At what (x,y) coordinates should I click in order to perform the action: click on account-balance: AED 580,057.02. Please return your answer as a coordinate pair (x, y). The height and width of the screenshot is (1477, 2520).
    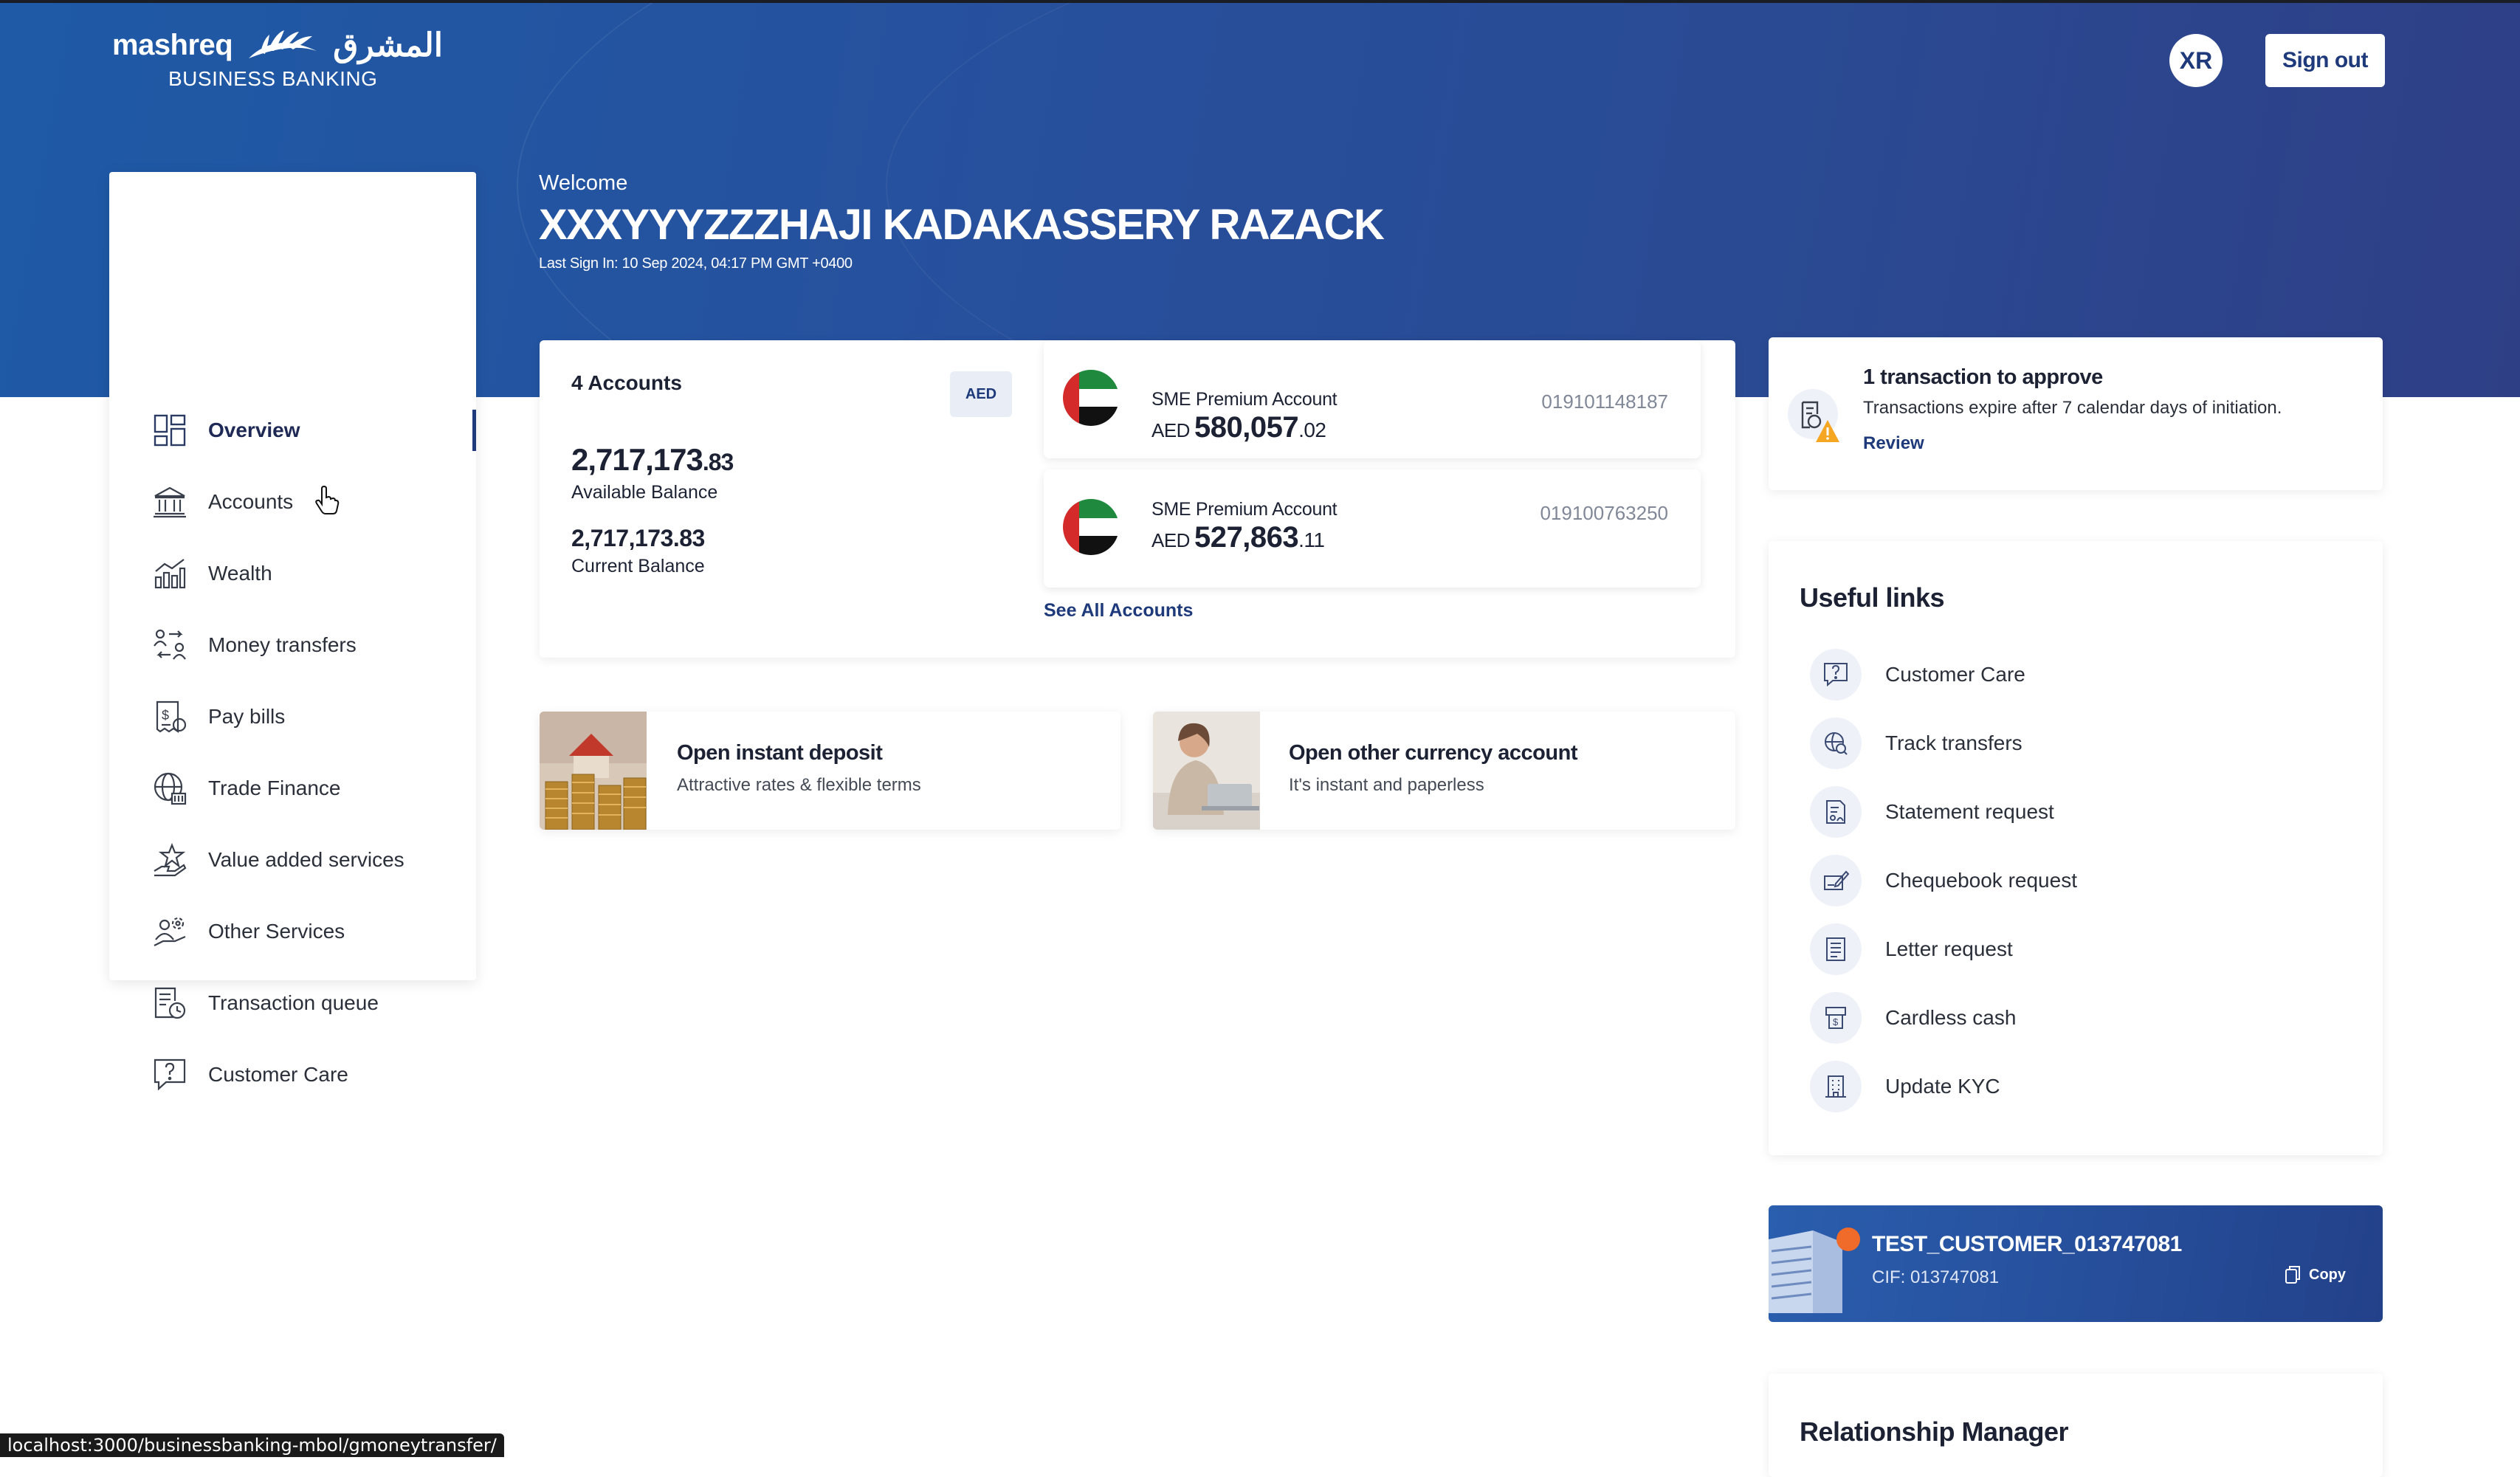
    Looking at the image, I should click on (1238, 427).